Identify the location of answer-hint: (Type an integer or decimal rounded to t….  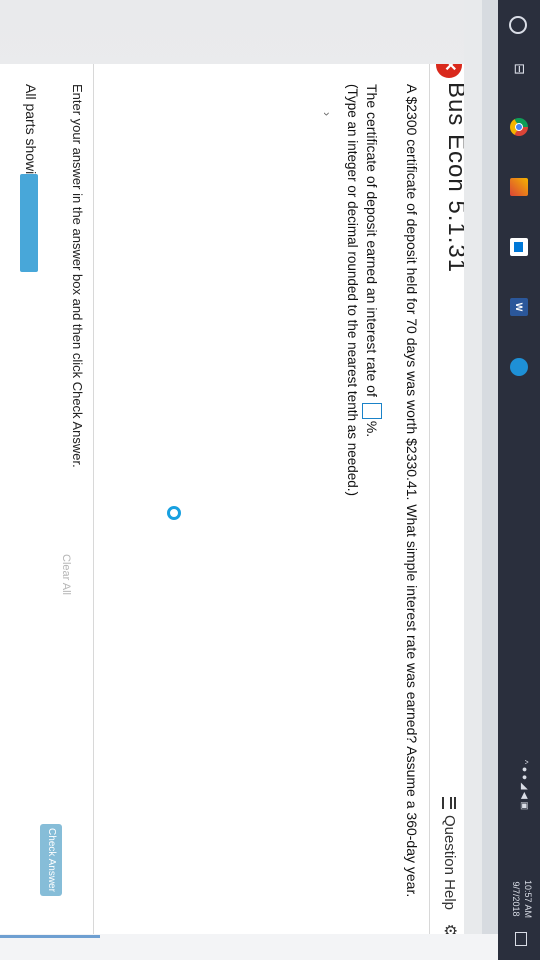
(352, 290).